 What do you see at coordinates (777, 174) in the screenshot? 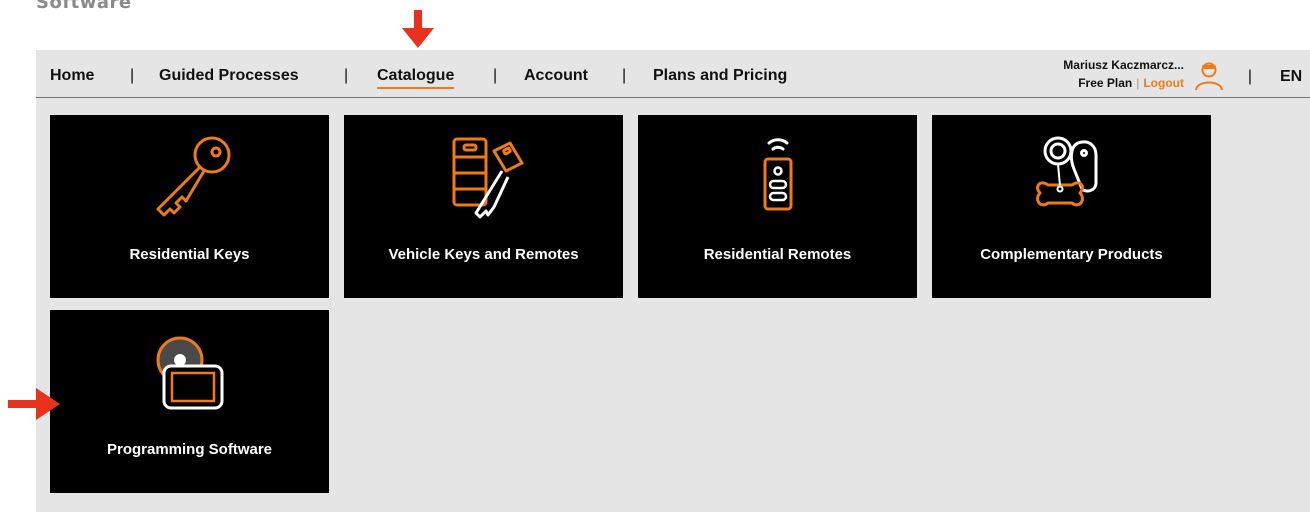
I see `remote-control-icon` at bounding box center [777, 174].